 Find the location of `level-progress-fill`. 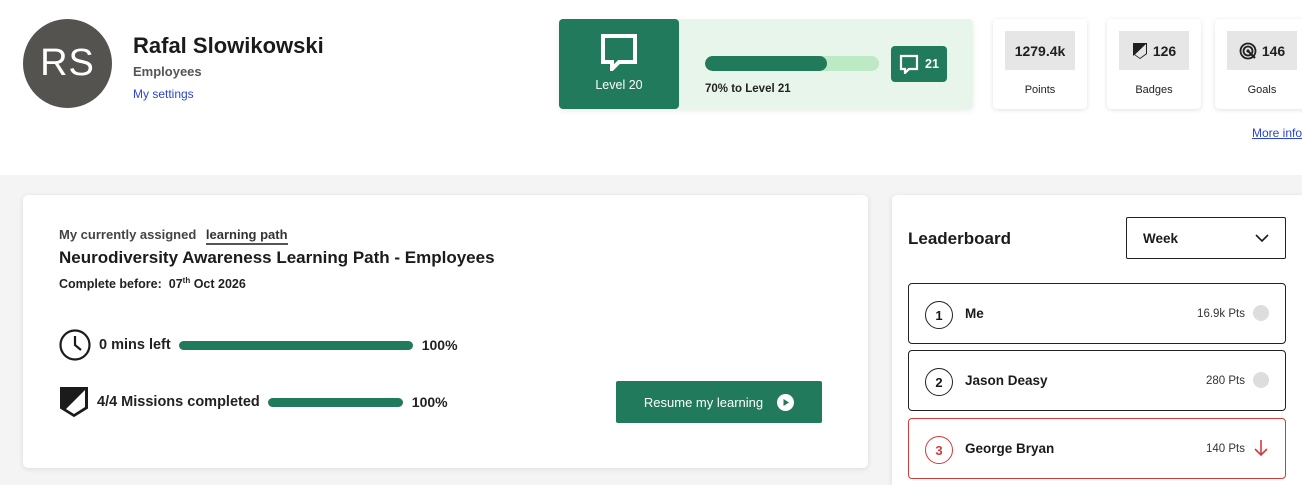

level-progress-fill is located at coordinates (766, 63).